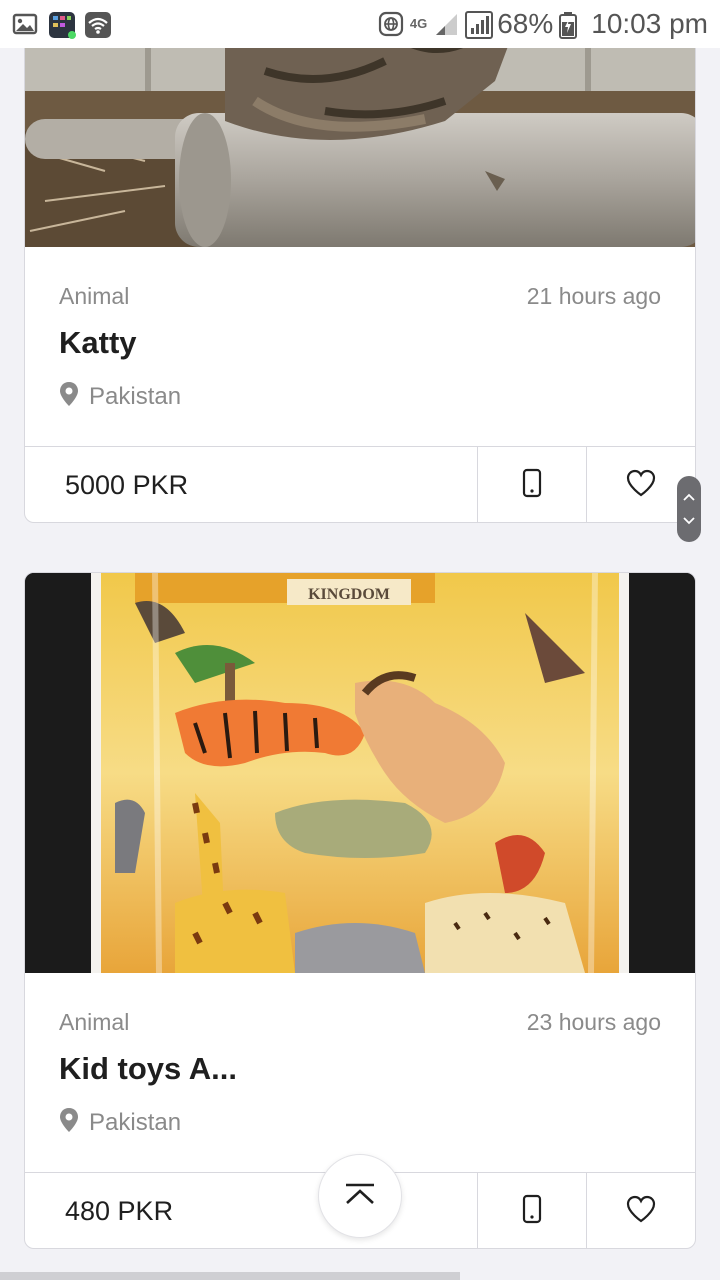 The height and width of the screenshot is (1280, 720). Describe the element at coordinates (525, 23) in the screenshot. I see `battery-percent: 68%` at that location.